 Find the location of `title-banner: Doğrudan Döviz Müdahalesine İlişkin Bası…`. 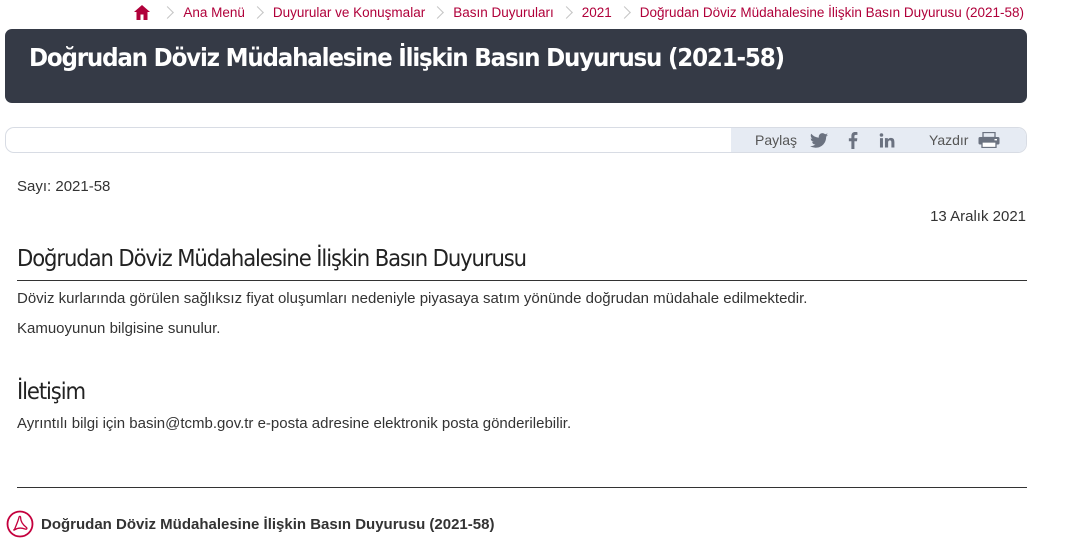

title-banner: Doğrudan Döviz Müdahalesine İlişkin Bası… is located at coordinates (516, 66).